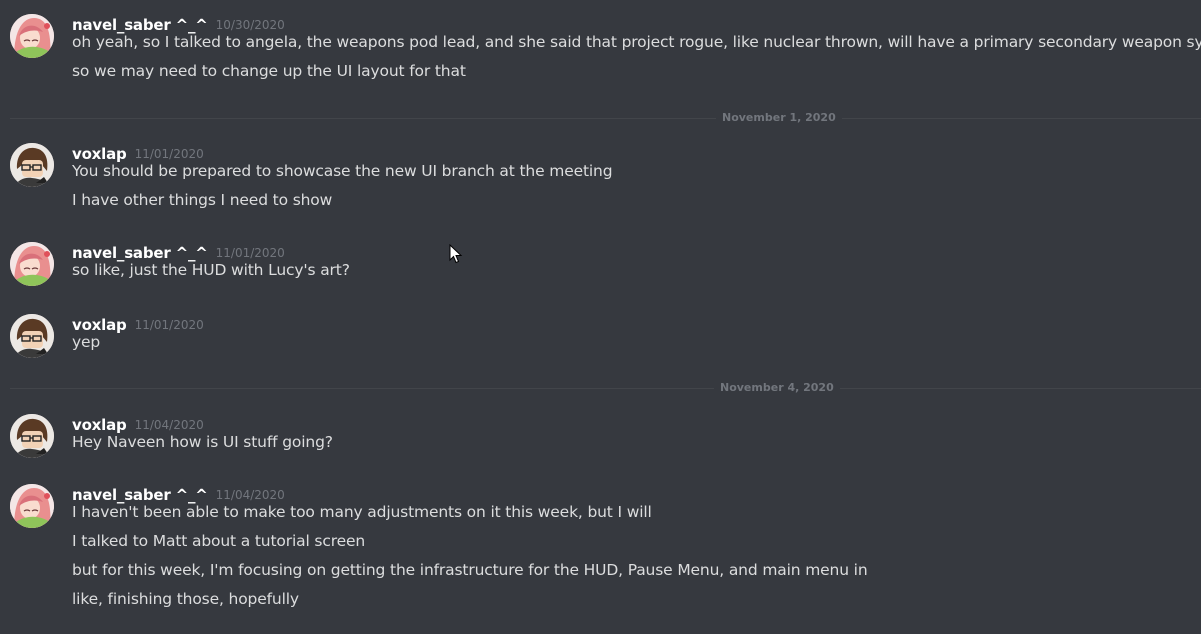 Image resolution: width=1201 pixels, height=634 pixels. What do you see at coordinates (456, 254) in the screenshot?
I see `mouse-pointer-icon` at bounding box center [456, 254].